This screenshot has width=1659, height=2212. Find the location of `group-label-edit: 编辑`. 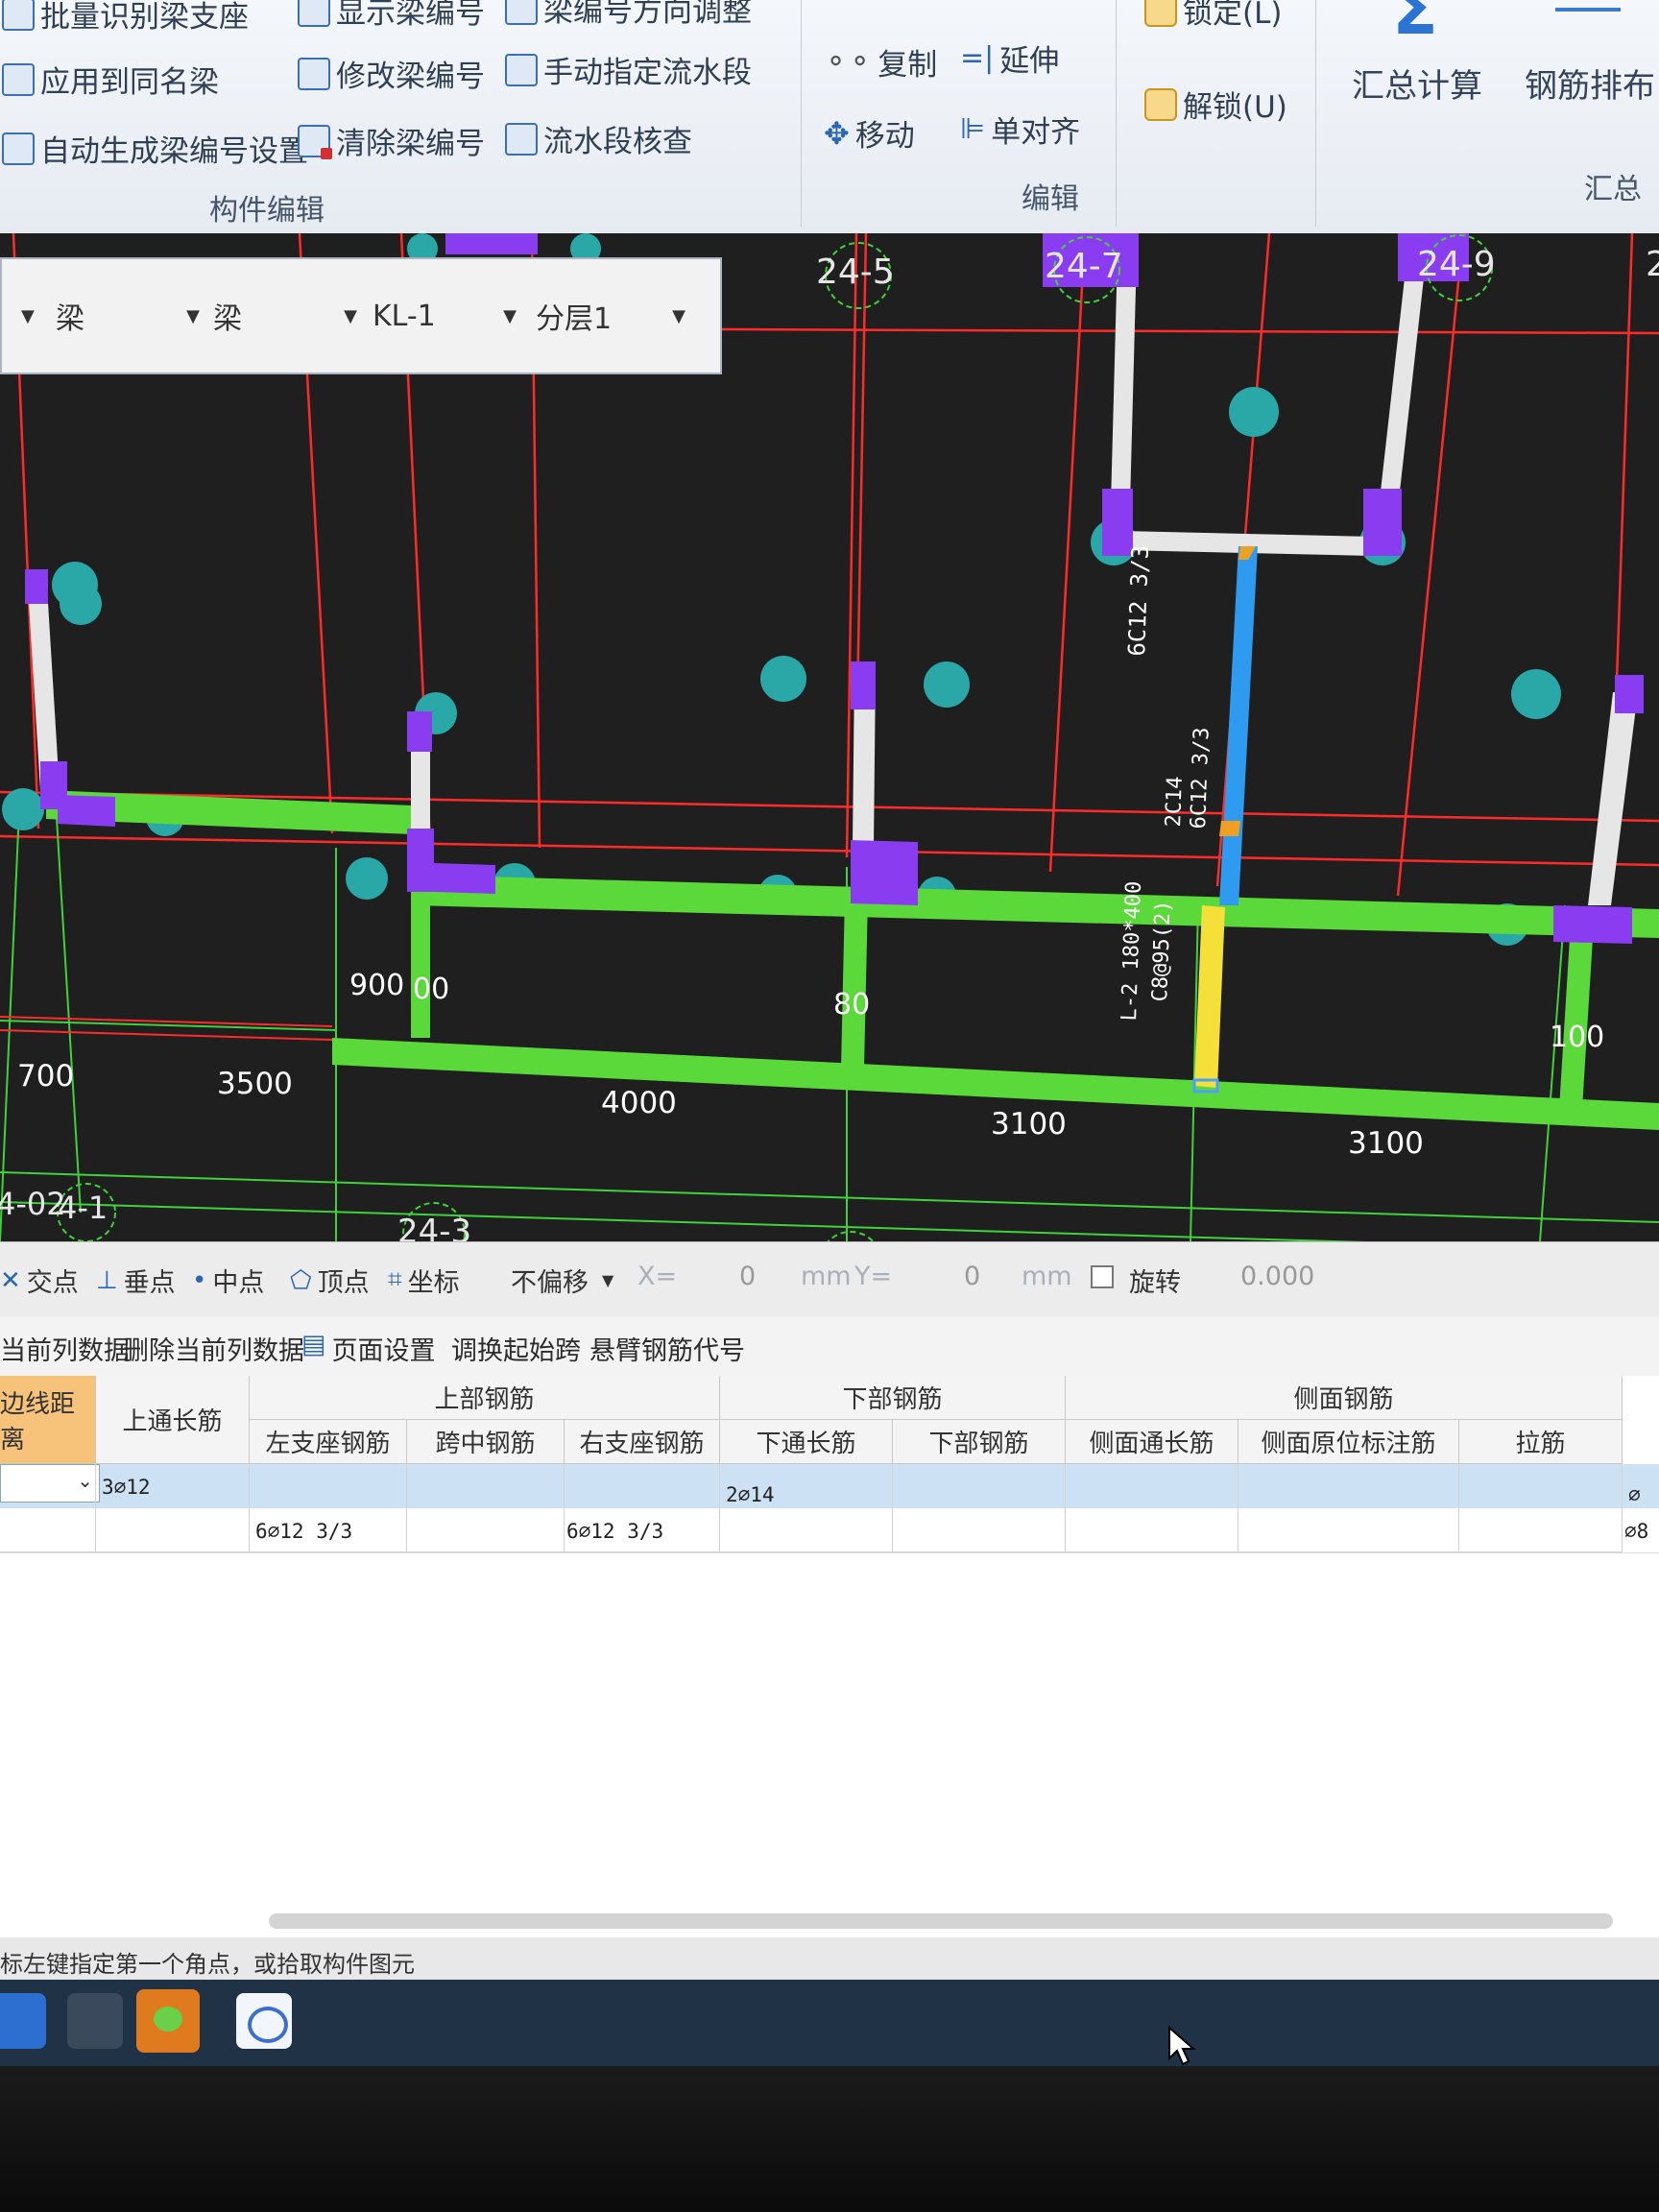

group-label-edit: 编辑 is located at coordinates (1050, 199).